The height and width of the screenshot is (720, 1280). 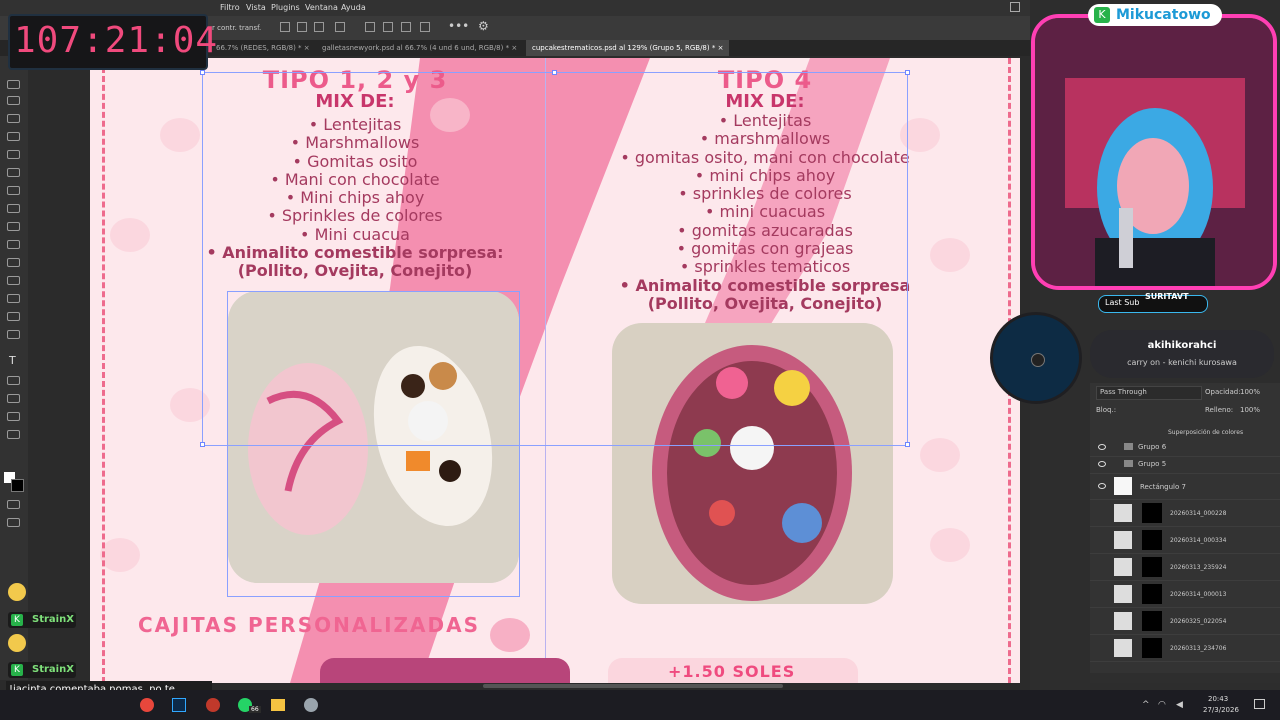 I want to click on price-badge: +1.50 SOLES, so click(x=732, y=671).